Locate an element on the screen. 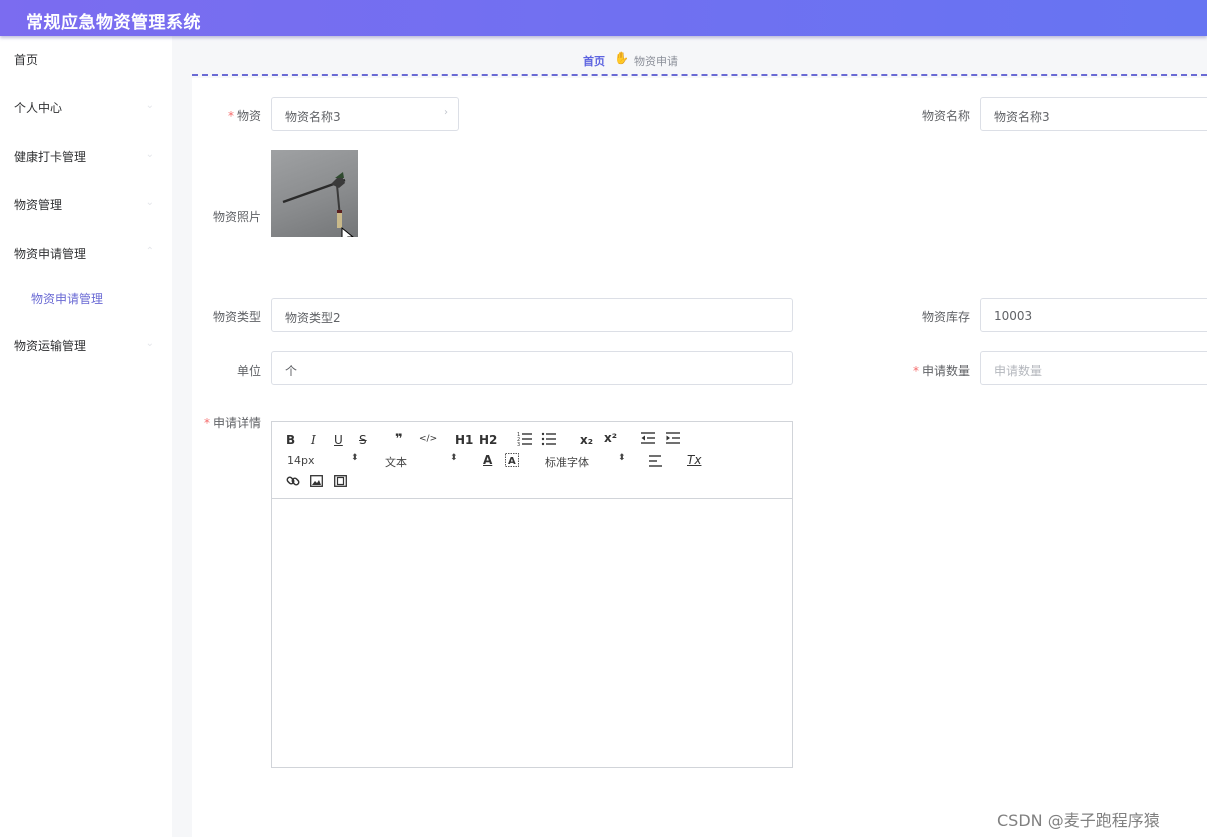 Image resolution: width=1207 pixels, height=837 pixels. material-select-value: 物资名称3 is located at coordinates (313, 117).